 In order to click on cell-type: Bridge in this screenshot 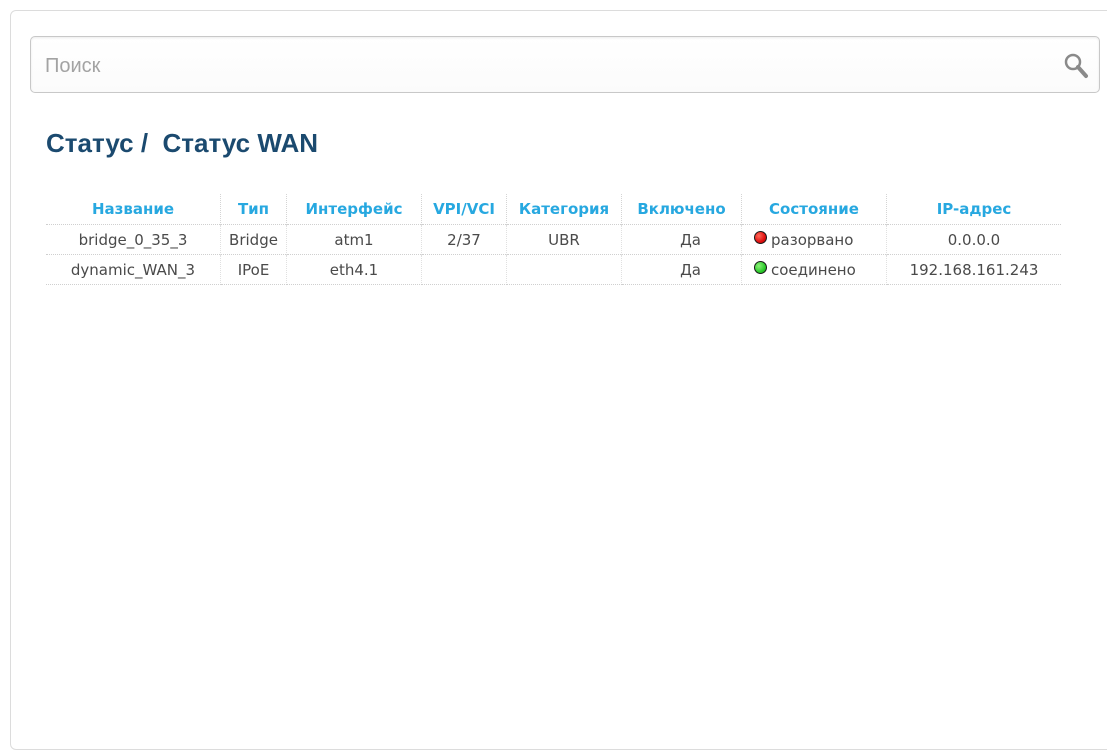, I will do `click(253, 239)`.